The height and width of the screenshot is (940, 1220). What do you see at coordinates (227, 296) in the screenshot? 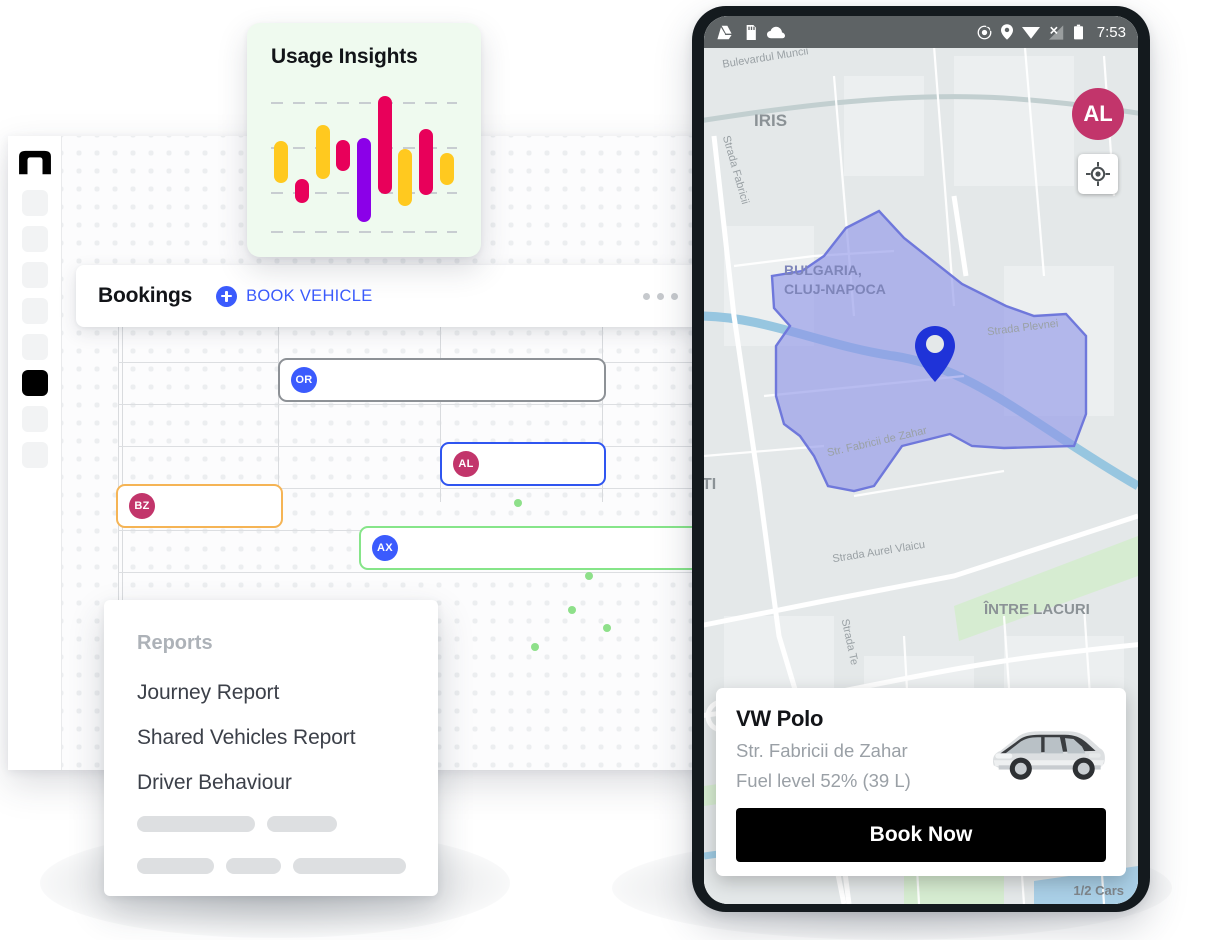
I see `plus-icon` at bounding box center [227, 296].